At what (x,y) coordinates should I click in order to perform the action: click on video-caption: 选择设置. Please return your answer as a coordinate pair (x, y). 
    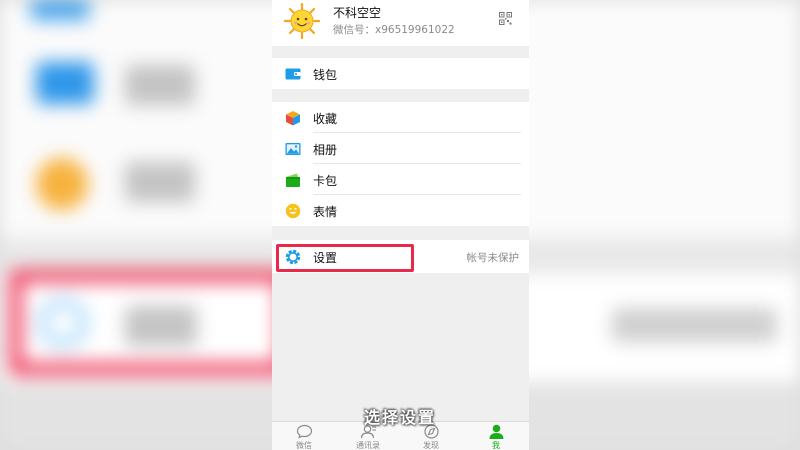
    Looking at the image, I should click on (399, 417).